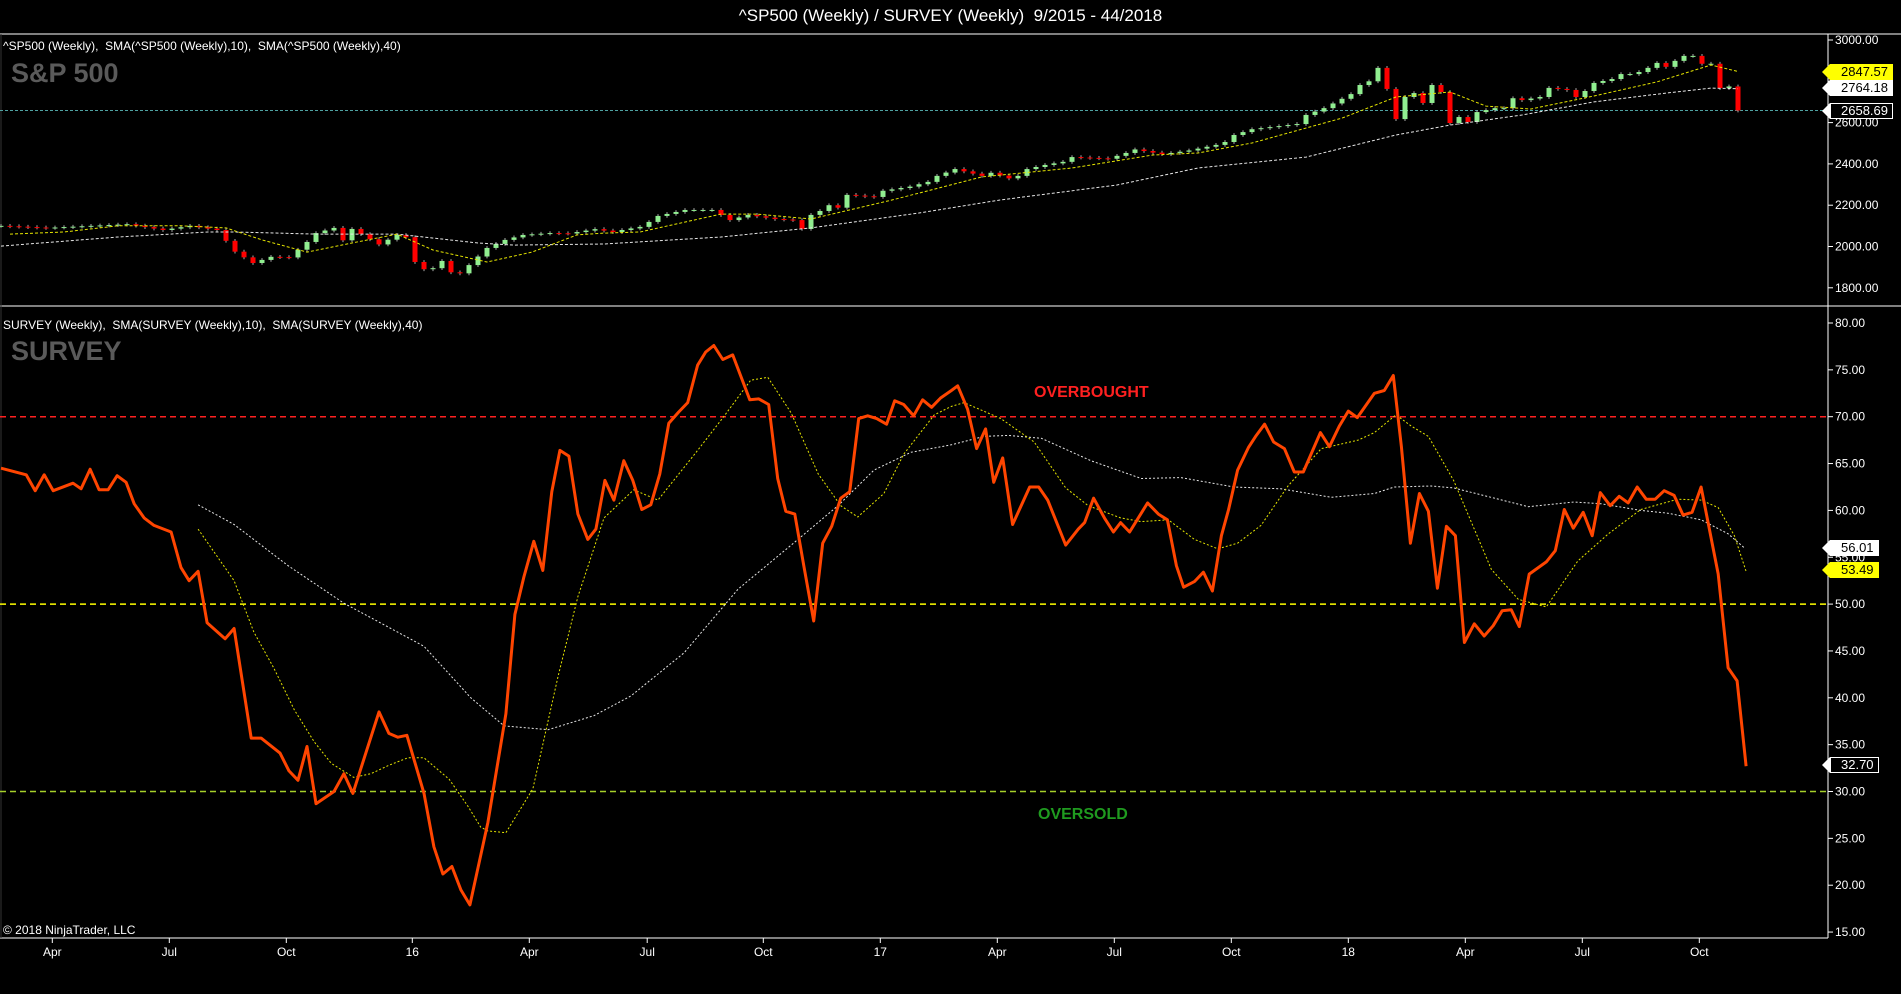  What do you see at coordinates (1850, 370) in the screenshot?
I see `survey-axis-label: 75.00` at bounding box center [1850, 370].